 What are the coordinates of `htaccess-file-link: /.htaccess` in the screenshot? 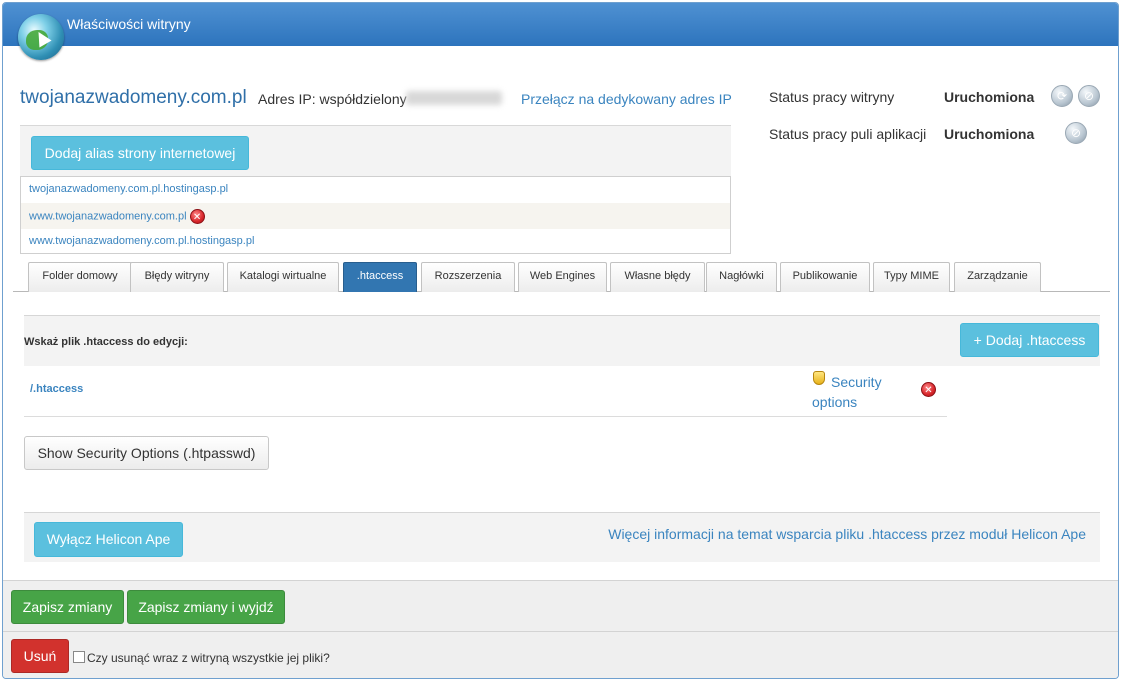 It's located at (56, 389).